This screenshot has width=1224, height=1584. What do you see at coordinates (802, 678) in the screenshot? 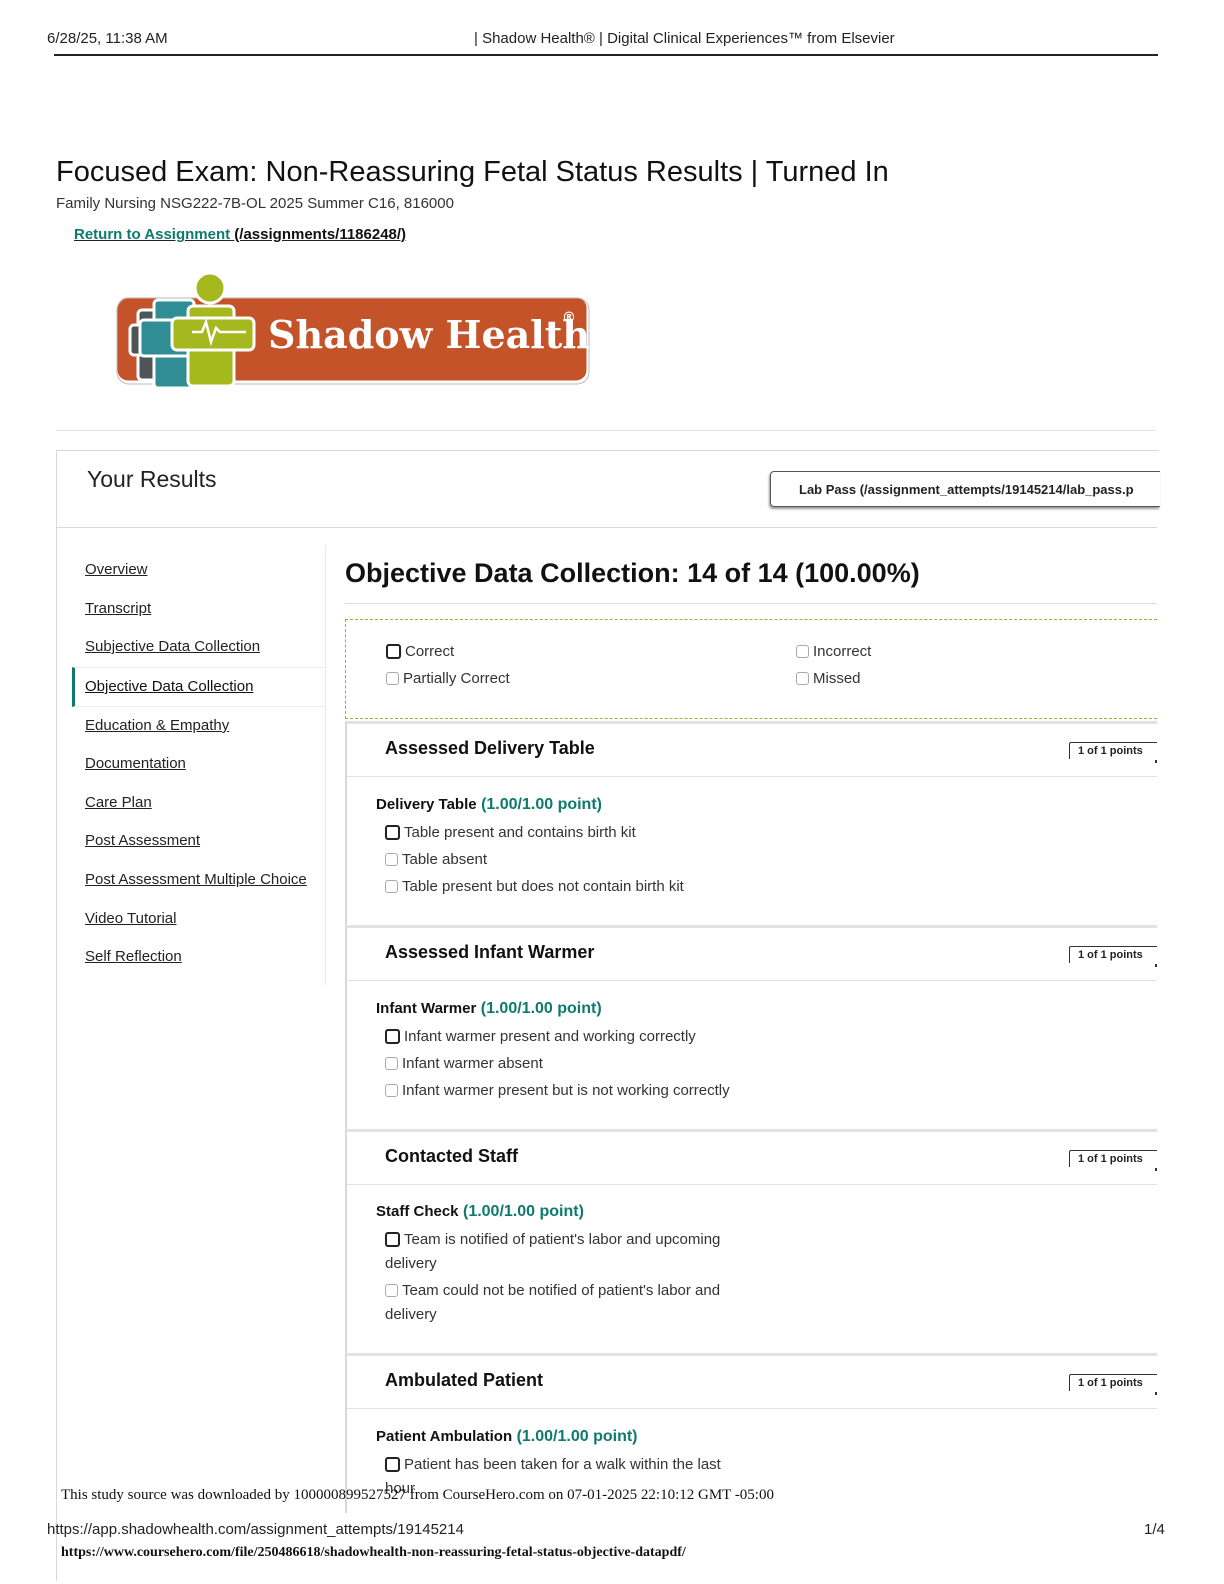
I see `checkbox-missed-icon` at bounding box center [802, 678].